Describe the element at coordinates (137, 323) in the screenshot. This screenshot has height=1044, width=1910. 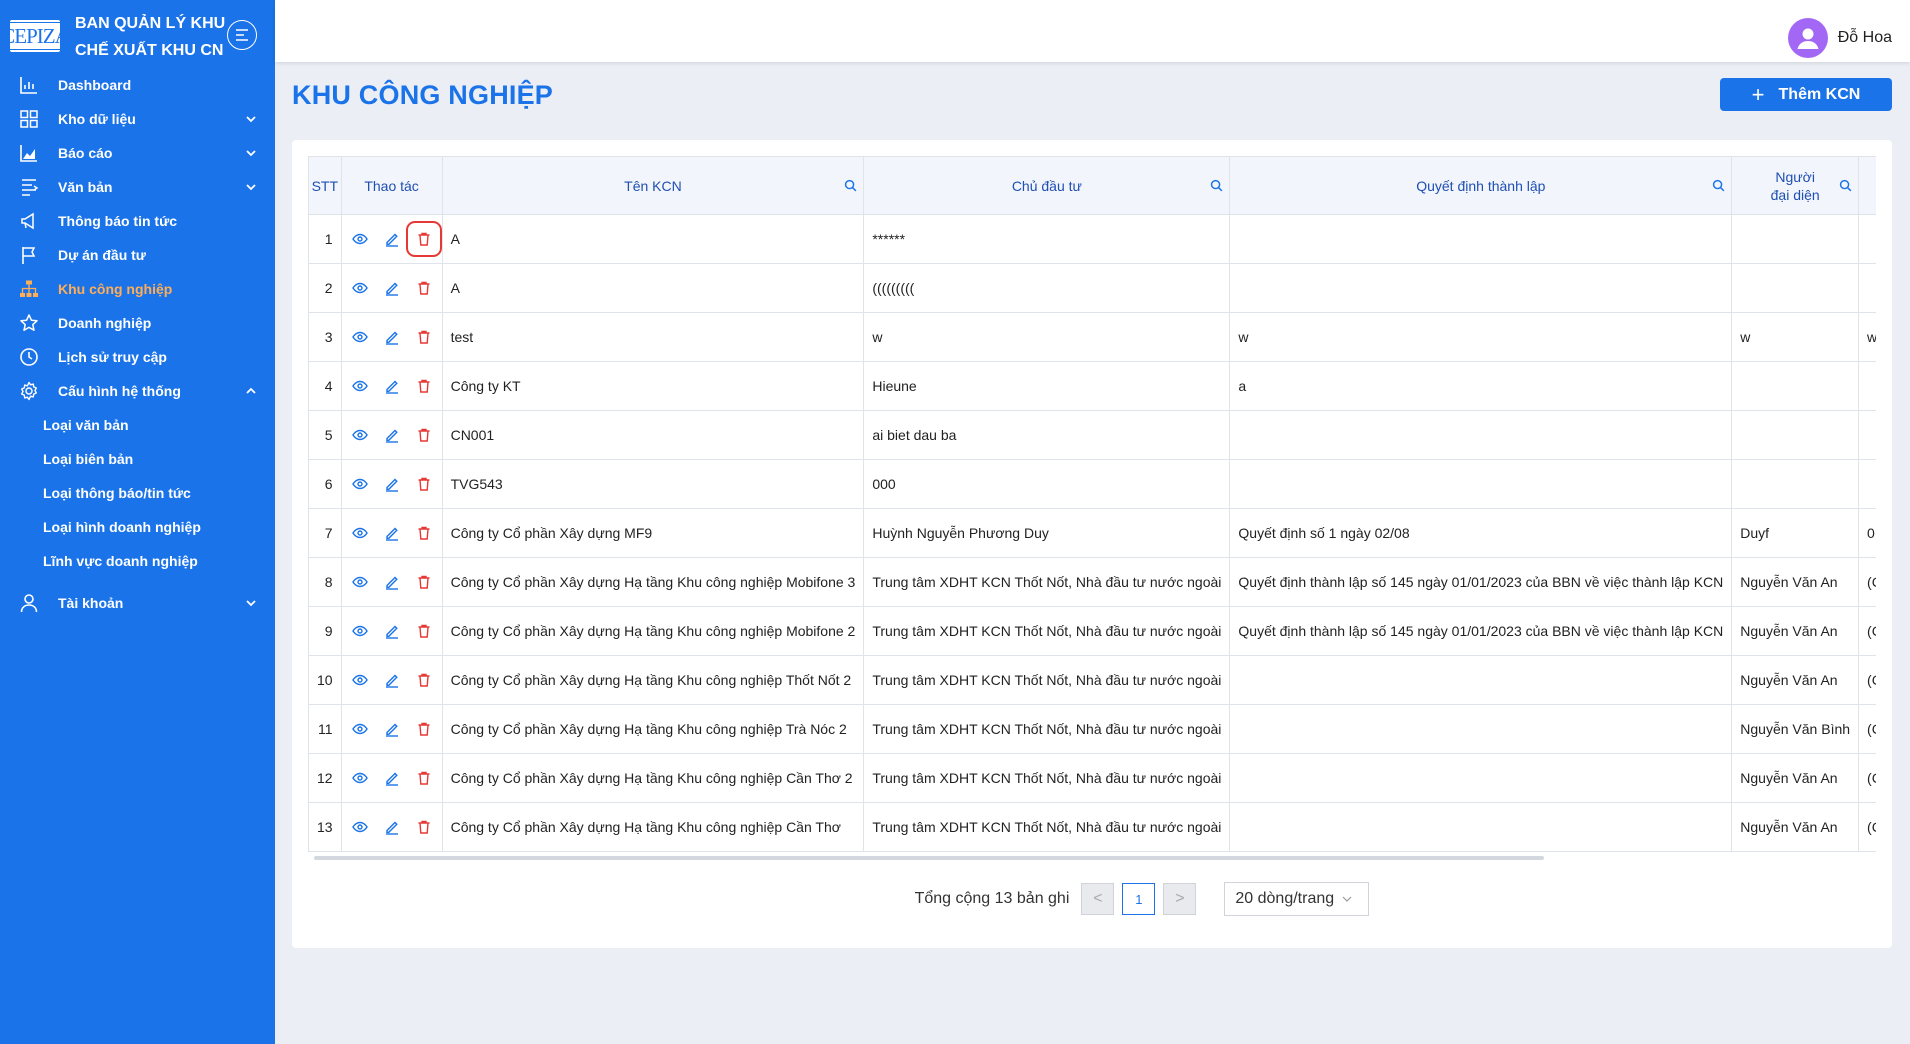
I see `sidebar-item-7: Doanh nghiệp` at that location.